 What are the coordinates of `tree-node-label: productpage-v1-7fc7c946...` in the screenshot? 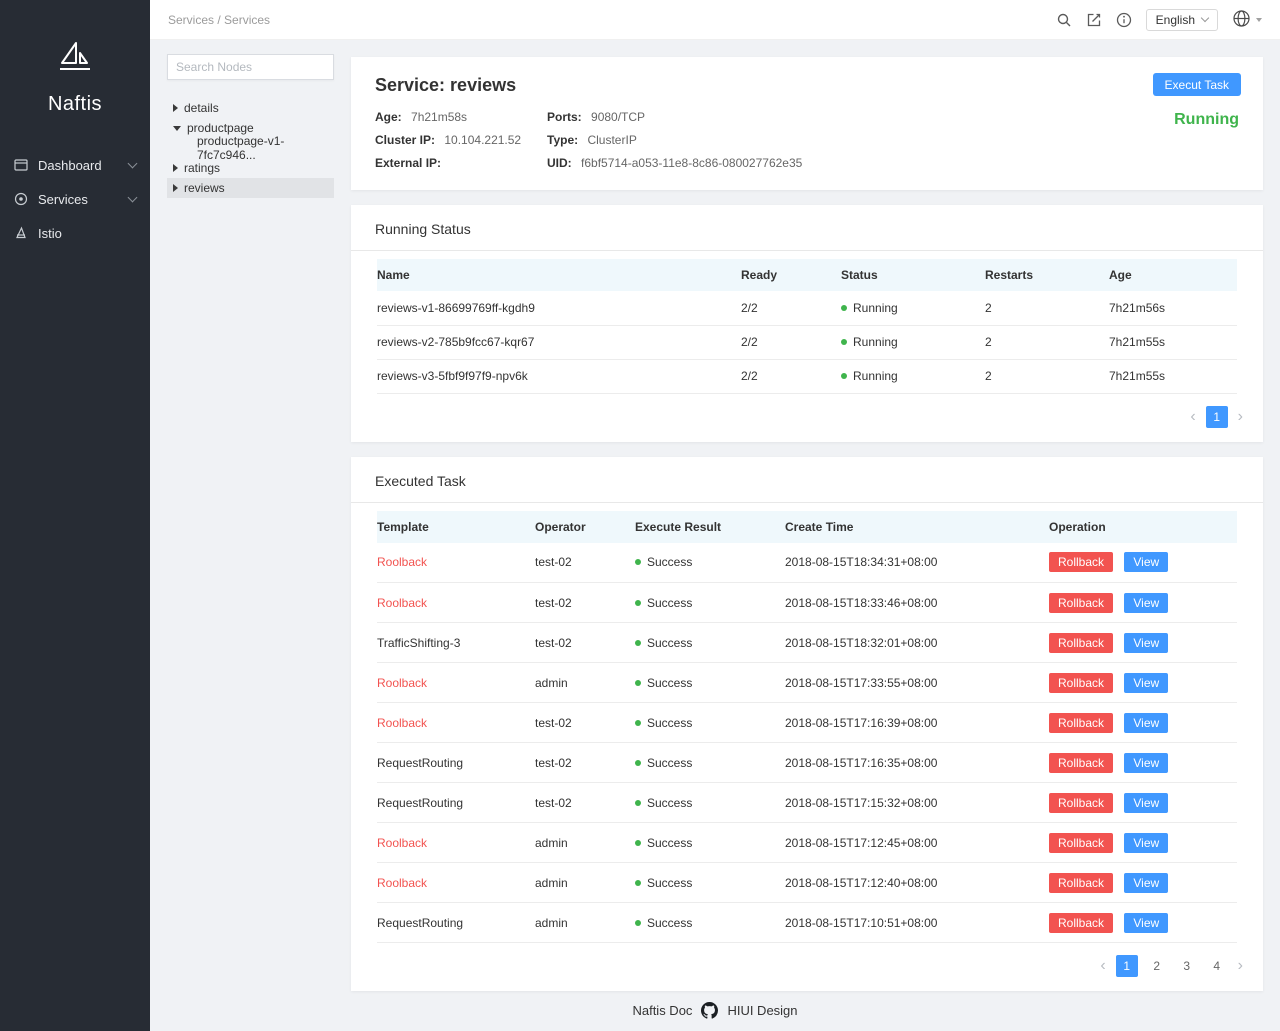 It's located at (241, 148).